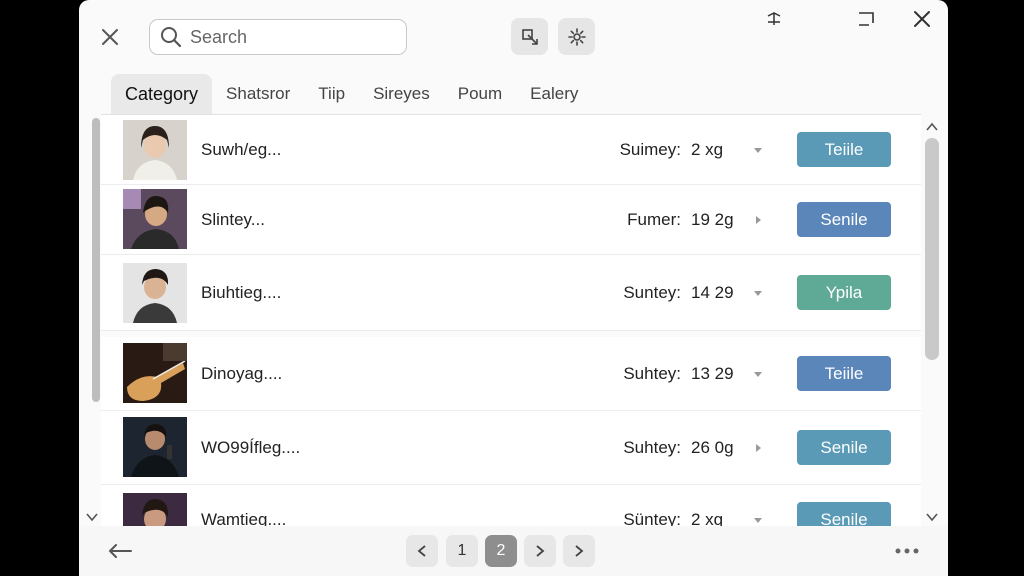  What do you see at coordinates (907, 551) in the screenshot?
I see `more-dots-icon` at bounding box center [907, 551].